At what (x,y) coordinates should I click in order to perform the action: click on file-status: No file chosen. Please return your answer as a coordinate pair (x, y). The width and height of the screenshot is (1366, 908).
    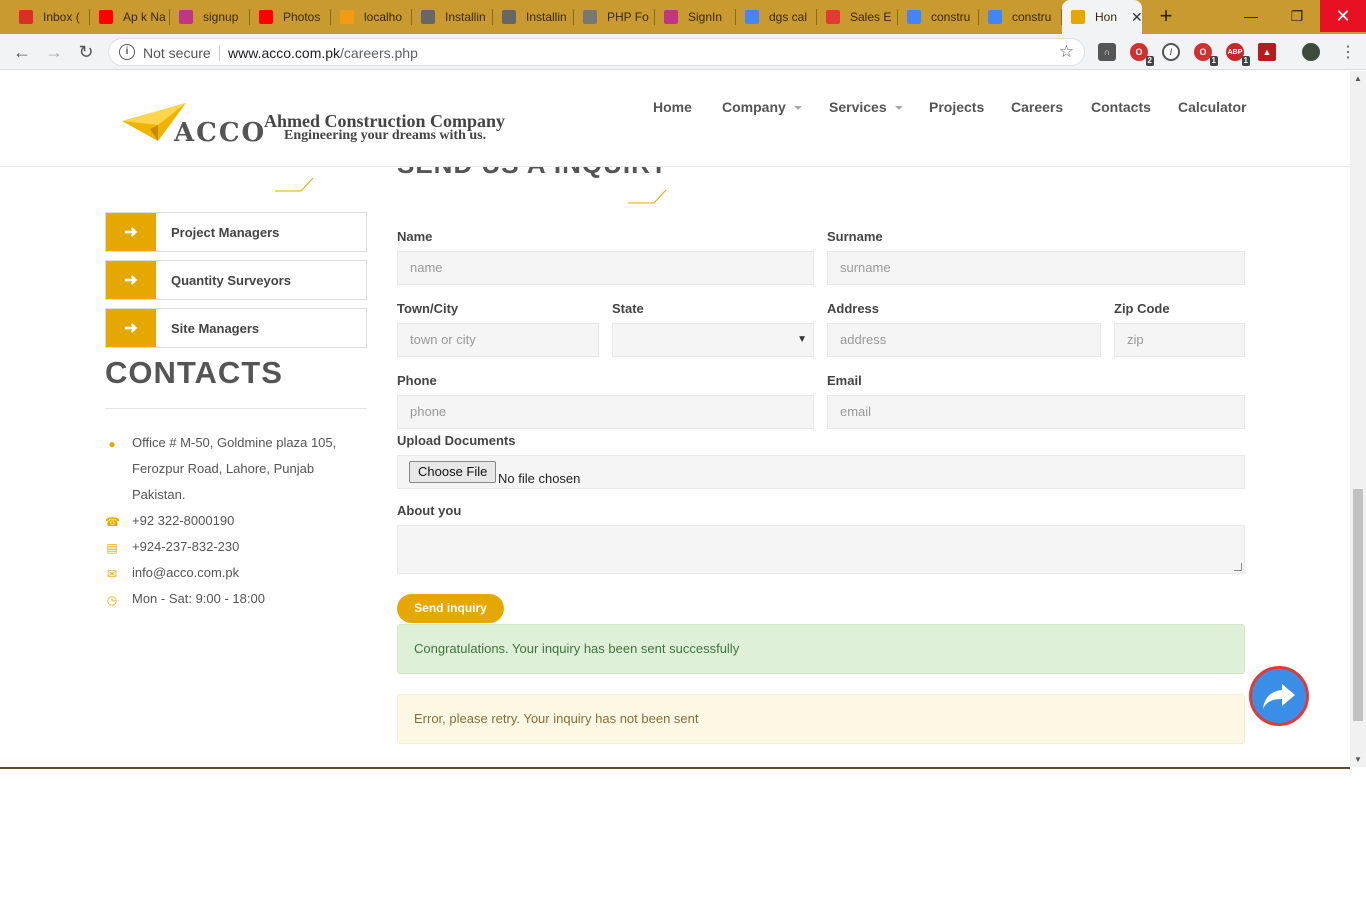
    Looking at the image, I should click on (539, 478).